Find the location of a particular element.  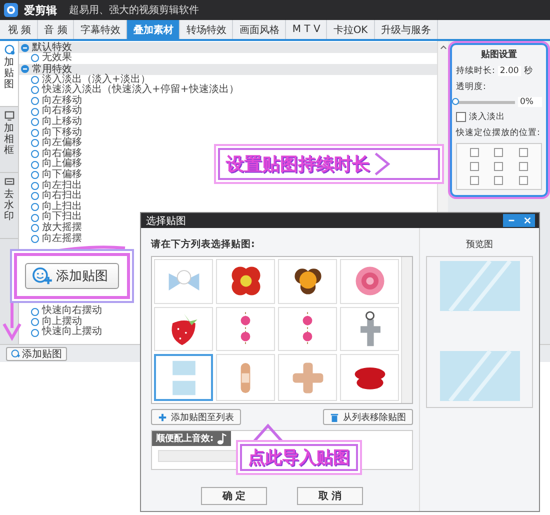

duration-label: 持续时长: is located at coordinates (475, 71).